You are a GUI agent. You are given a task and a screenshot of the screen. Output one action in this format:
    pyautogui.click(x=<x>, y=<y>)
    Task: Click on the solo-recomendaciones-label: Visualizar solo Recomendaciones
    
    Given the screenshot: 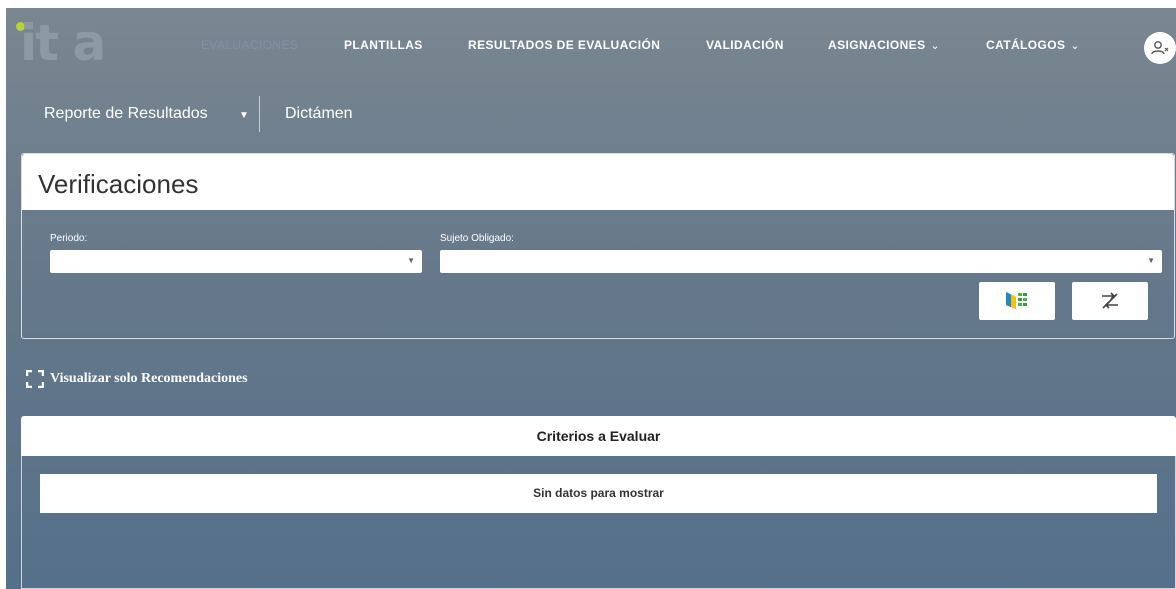 What is the action you would take?
    pyautogui.click(x=149, y=378)
    